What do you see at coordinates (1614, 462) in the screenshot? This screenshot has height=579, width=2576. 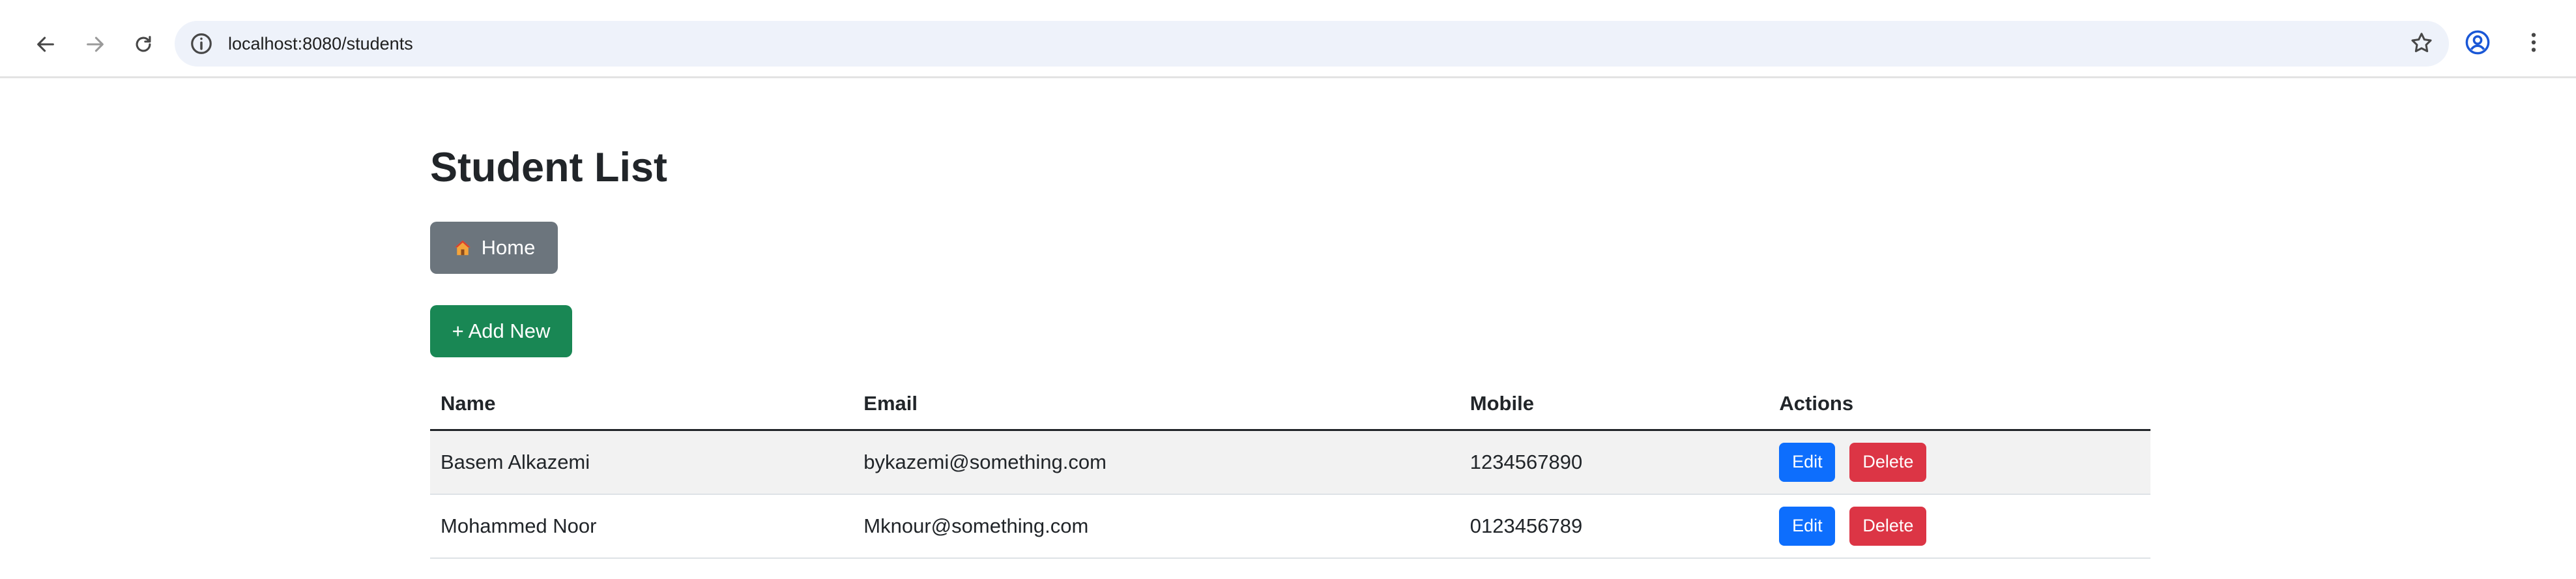 I see `student-mobile: 1234567890` at bounding box center [1614, 462].